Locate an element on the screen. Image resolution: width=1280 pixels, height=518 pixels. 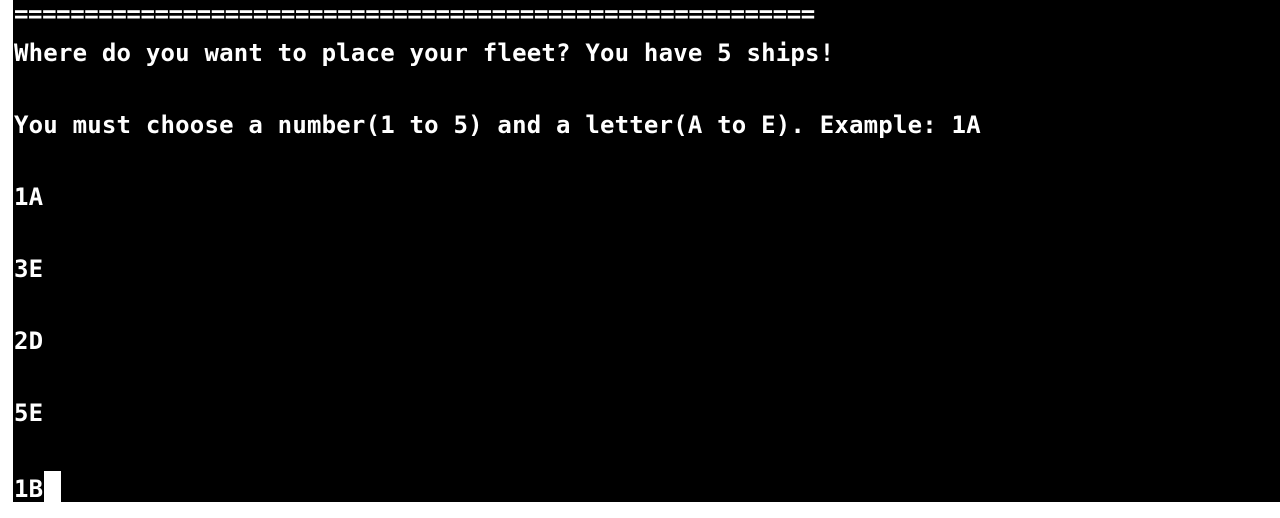
input-line: 1B is located at coordinates (38, 486).